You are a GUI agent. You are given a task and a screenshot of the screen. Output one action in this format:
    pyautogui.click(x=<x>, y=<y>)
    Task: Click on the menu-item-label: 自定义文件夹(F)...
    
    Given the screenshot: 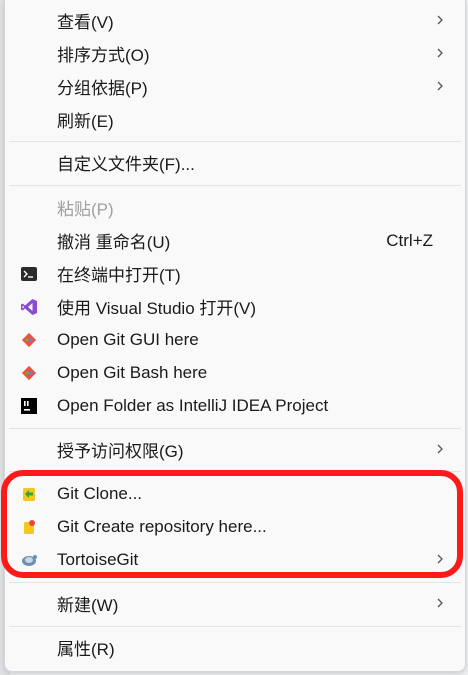 What is the action you would take?
    pyautogui.click(x=126, y=164)
    